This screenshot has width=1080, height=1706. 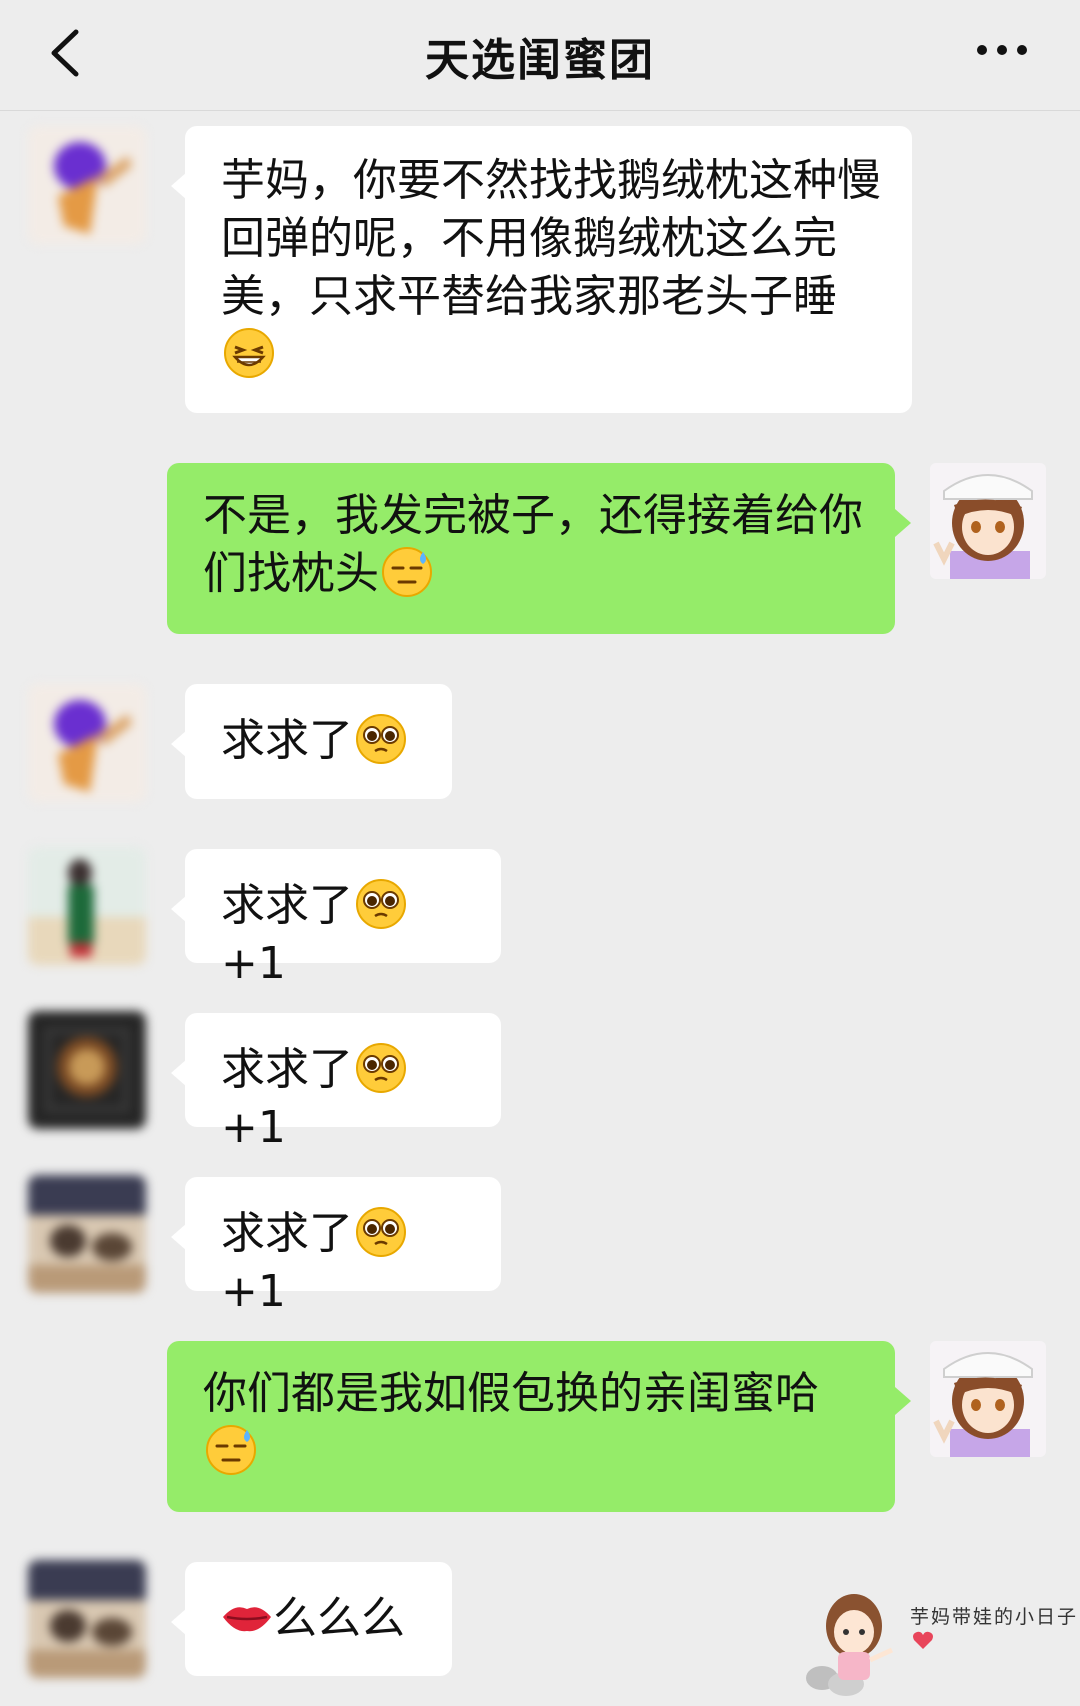 I want to click on message-bubble-incoming: 求求了, so click(x=311, y=741).